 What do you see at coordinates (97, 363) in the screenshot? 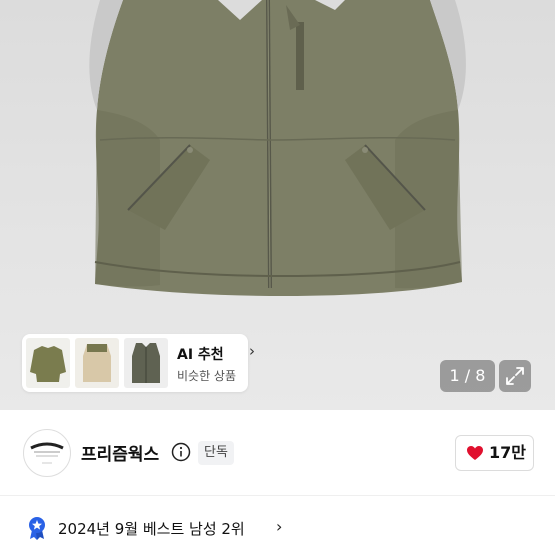
I see `fleece-vest-thumbnail` at bounding box center [97, 363].